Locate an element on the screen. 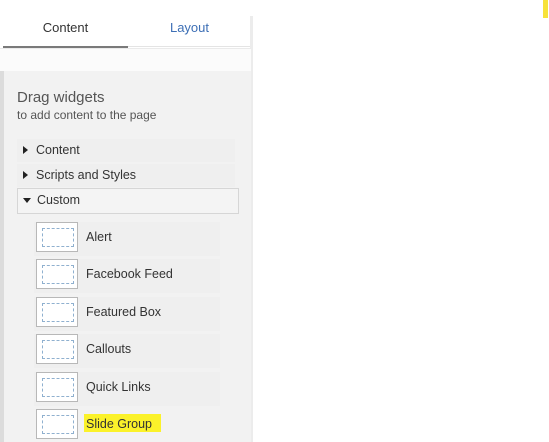  category-label: Content is located at coordinates (58, 150).